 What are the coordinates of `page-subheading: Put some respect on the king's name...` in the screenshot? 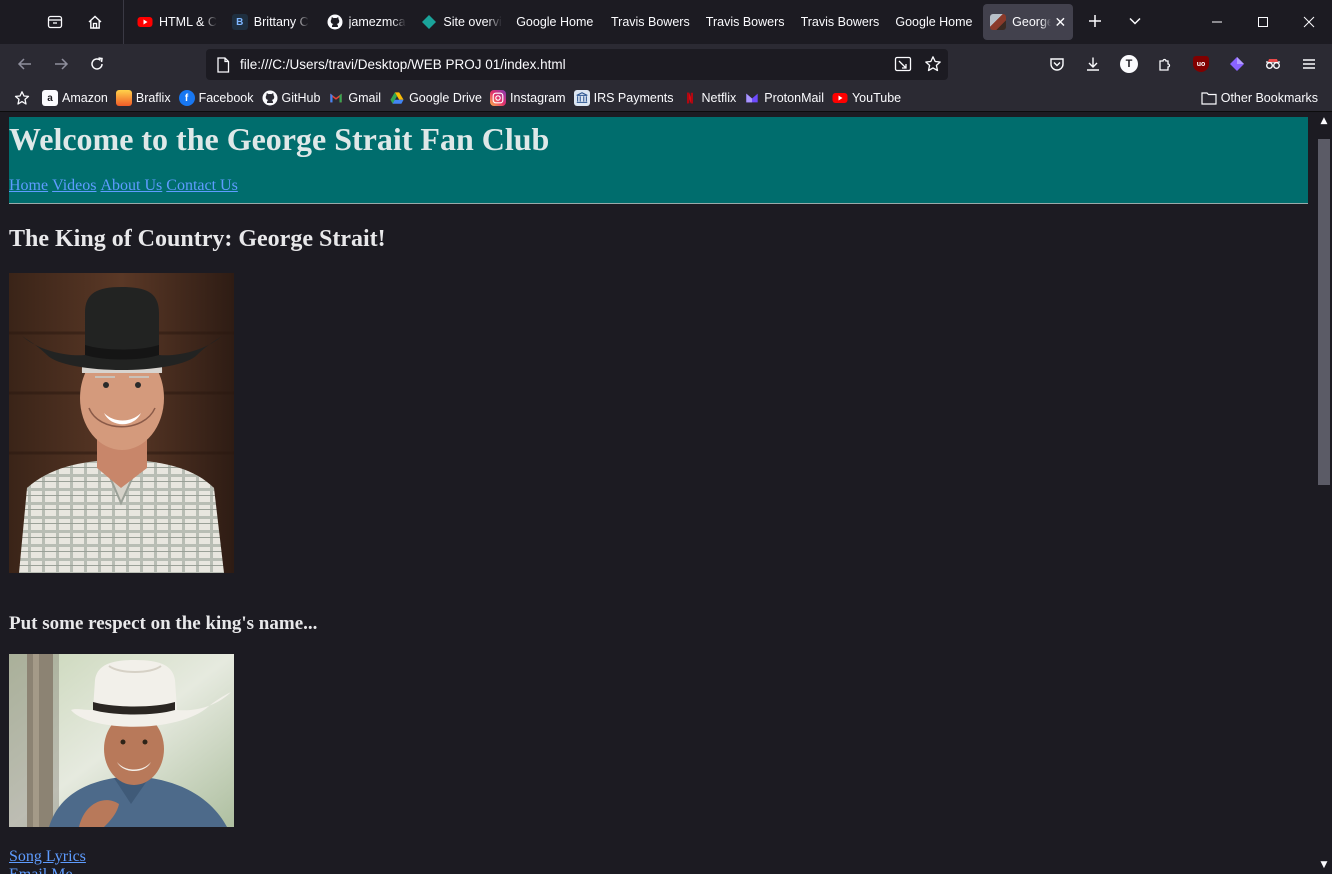 It's located at (163, 623).